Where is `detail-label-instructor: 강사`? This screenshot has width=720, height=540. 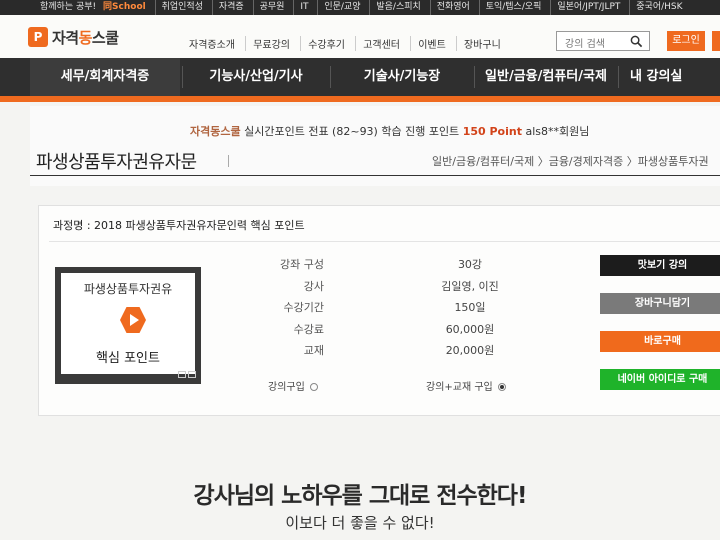 detail-label-instructor: 강사 is located at coordinates (313, 286).